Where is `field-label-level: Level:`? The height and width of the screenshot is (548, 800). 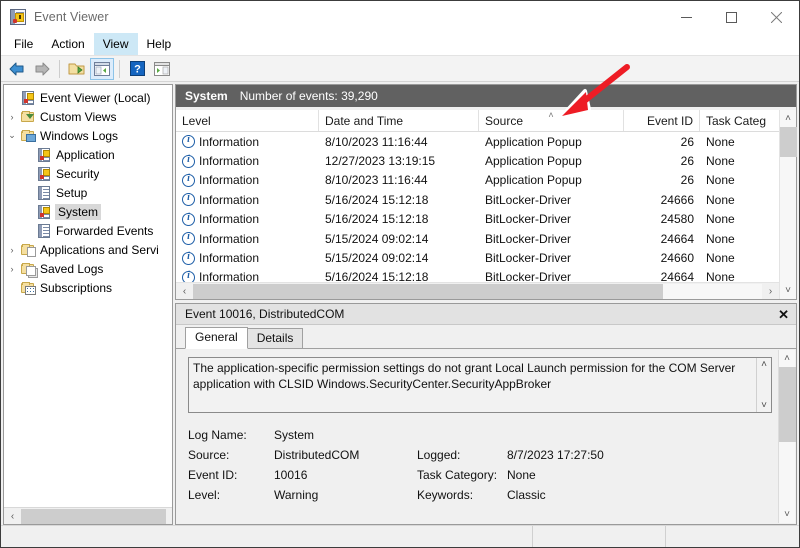 field-label-level: Level: is located at coordinates (204, 495).